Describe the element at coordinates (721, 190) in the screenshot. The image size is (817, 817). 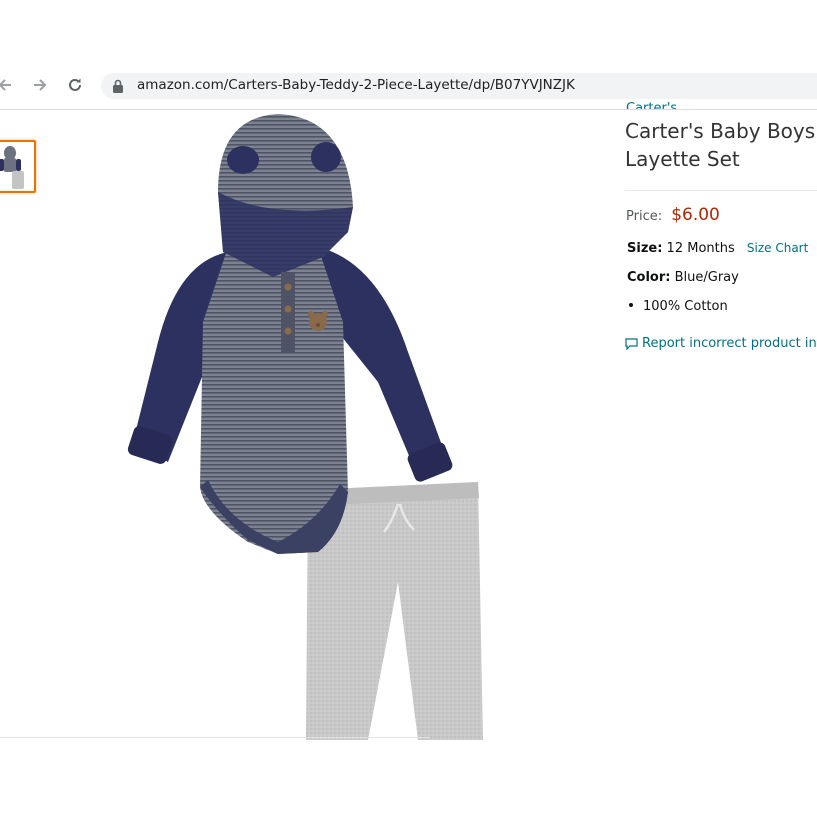
I see `title-divider` at that location.